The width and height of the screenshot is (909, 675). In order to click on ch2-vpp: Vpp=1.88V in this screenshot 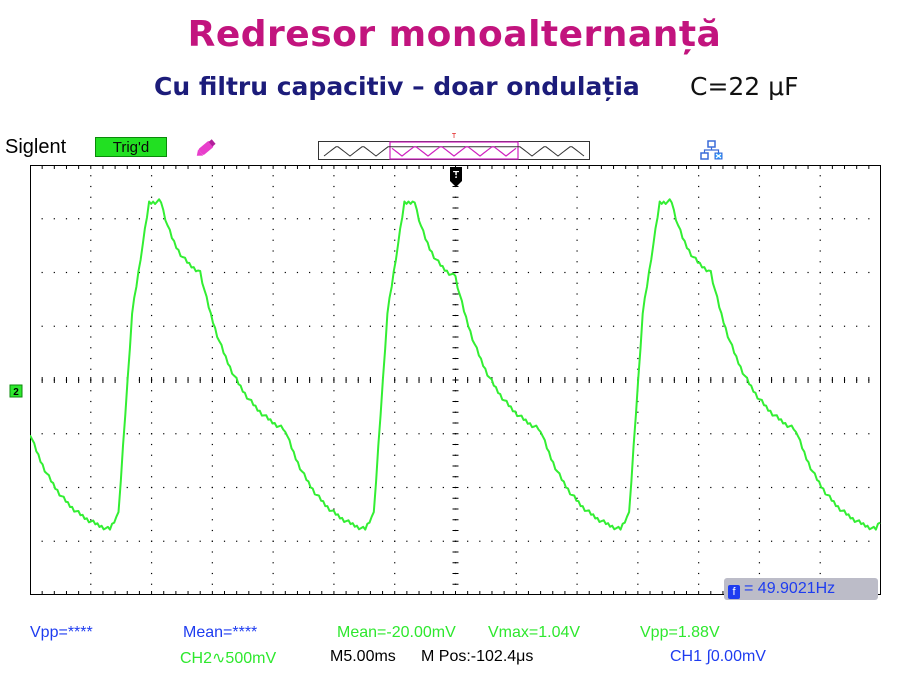, I will do `click(680, 632)`.